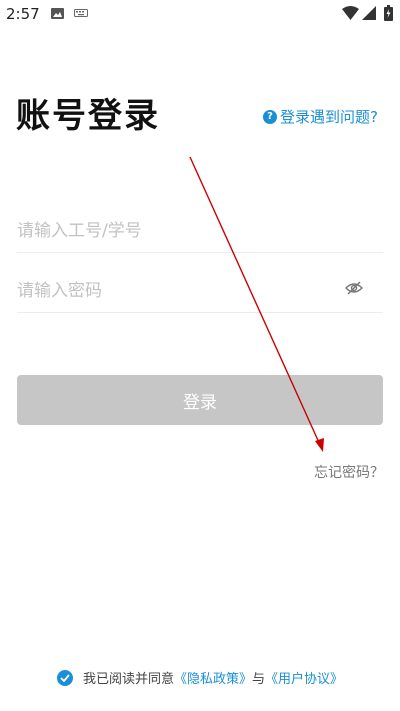  Describe the element at coordinates (200, 400) in the screenshot. I see `login-button: 登录` at that location.